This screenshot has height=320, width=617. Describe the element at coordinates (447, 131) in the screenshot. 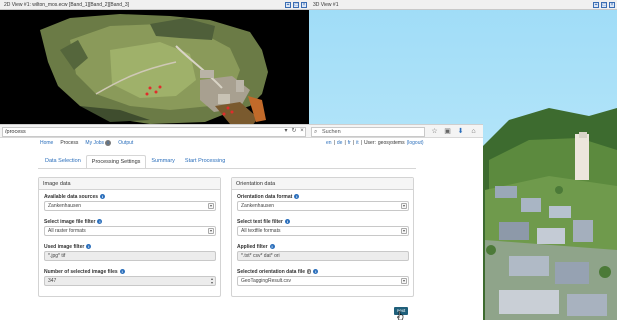

I see `clipboard-icon: ▣` at that location.